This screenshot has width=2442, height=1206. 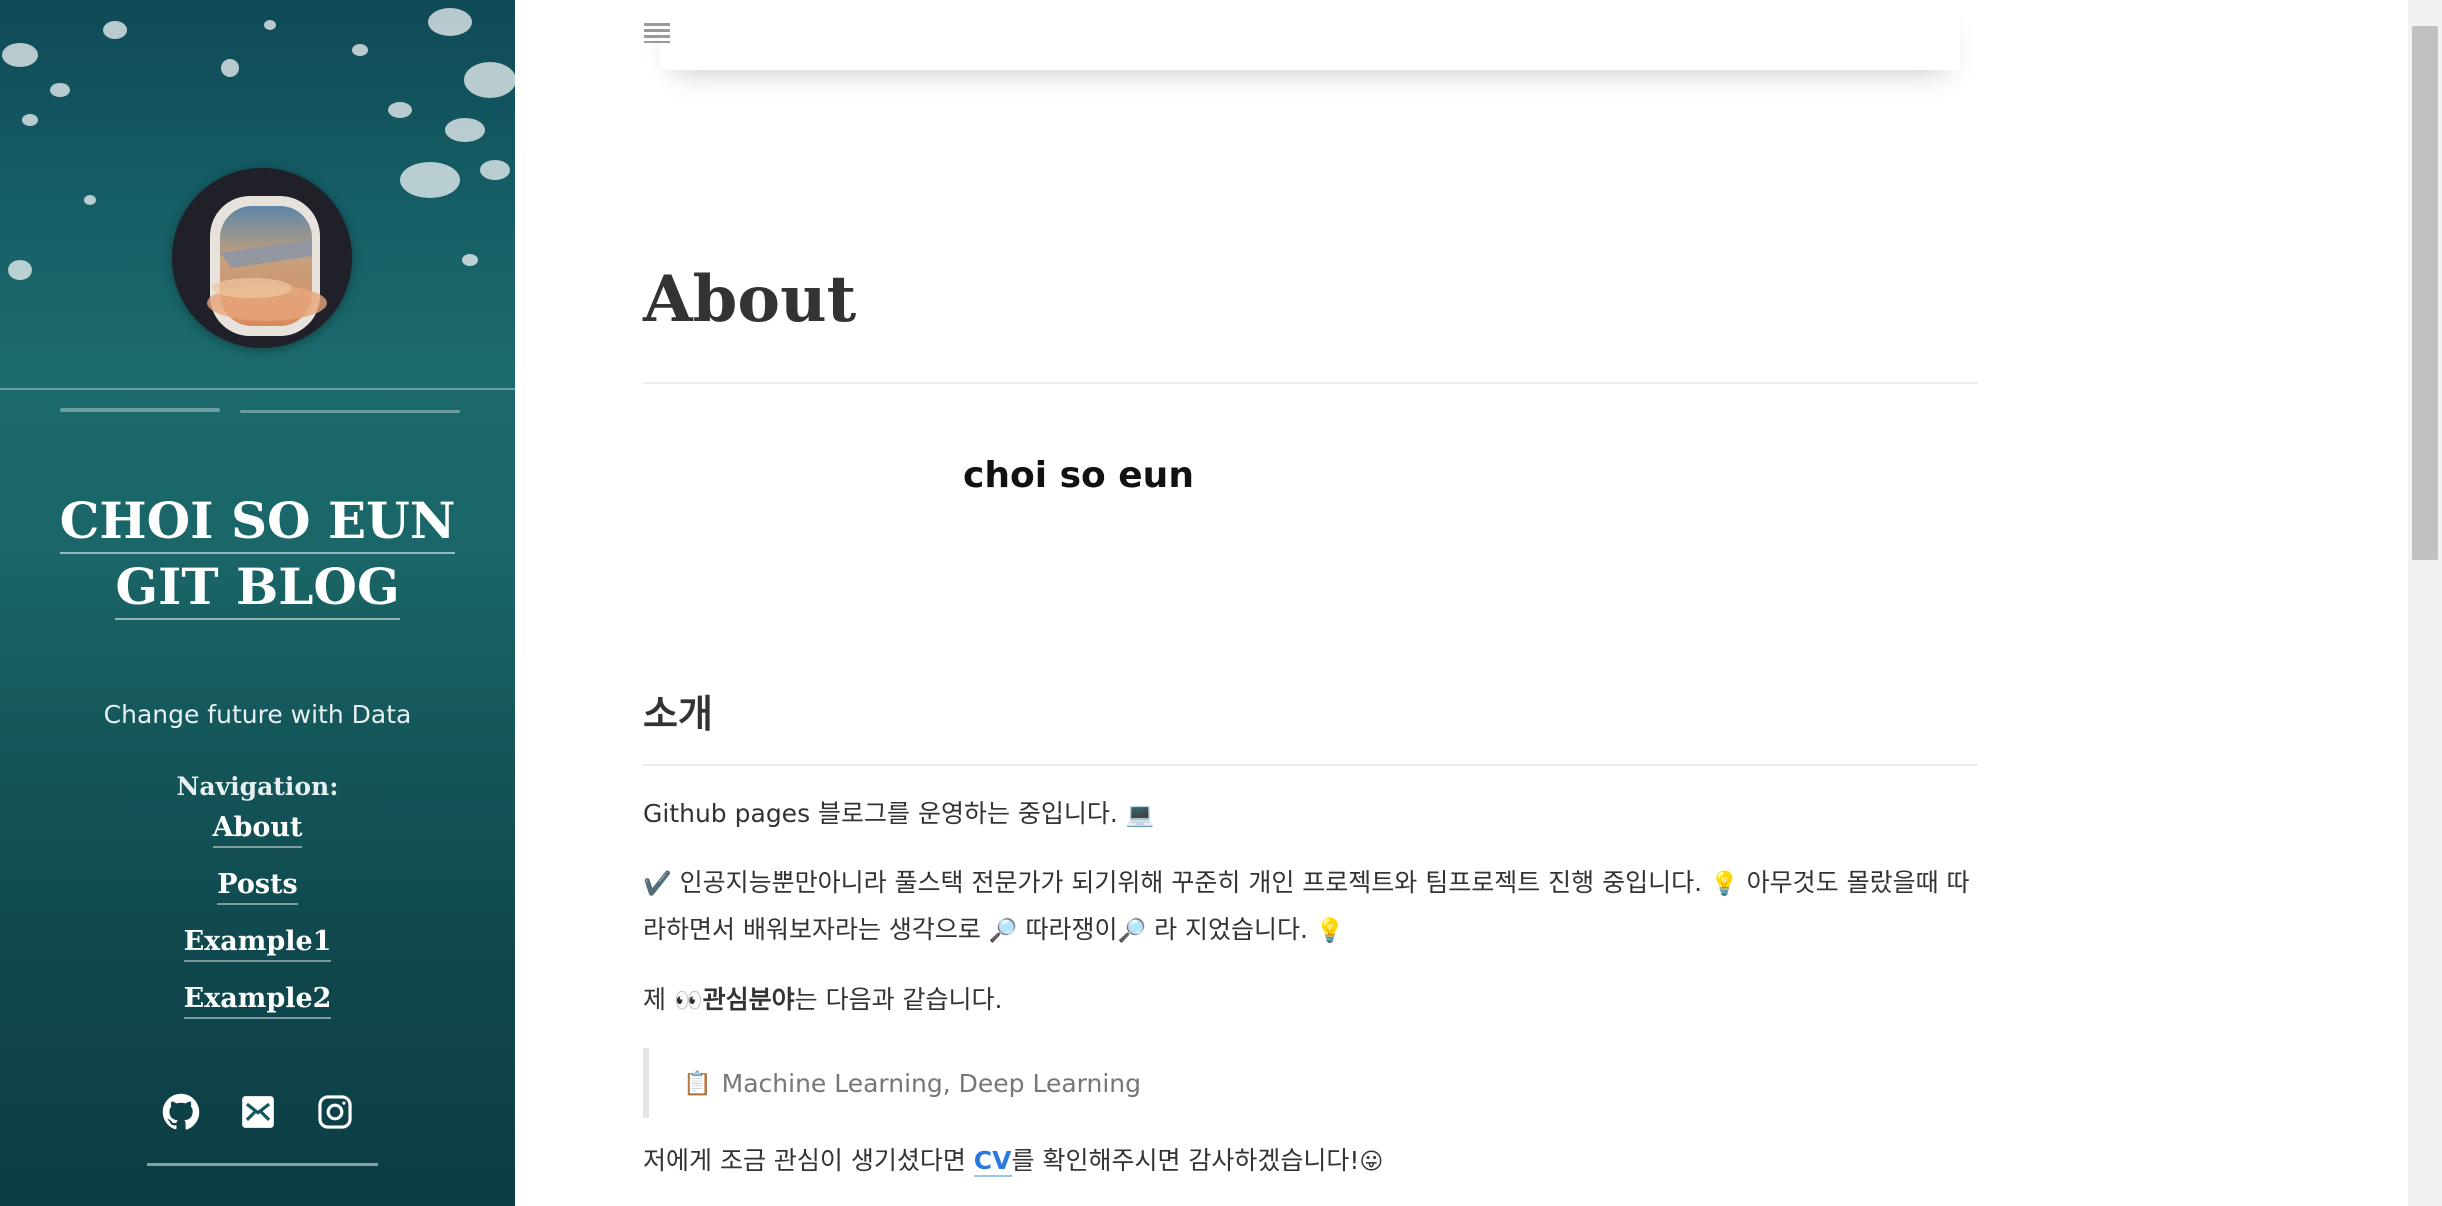 What do you see at coordinates (181, 1112) in the screenshot?
I see `github-icon` at bounding box center [181, 1112].